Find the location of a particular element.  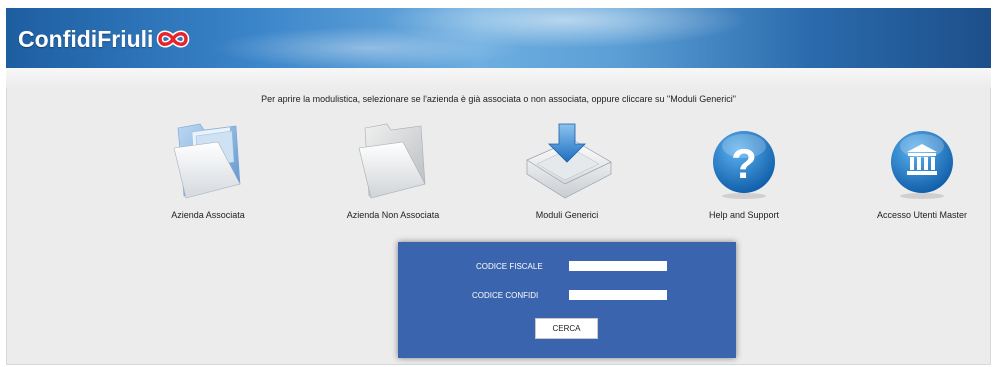

codice-fiscale-input is located at coordinates (618, 266).